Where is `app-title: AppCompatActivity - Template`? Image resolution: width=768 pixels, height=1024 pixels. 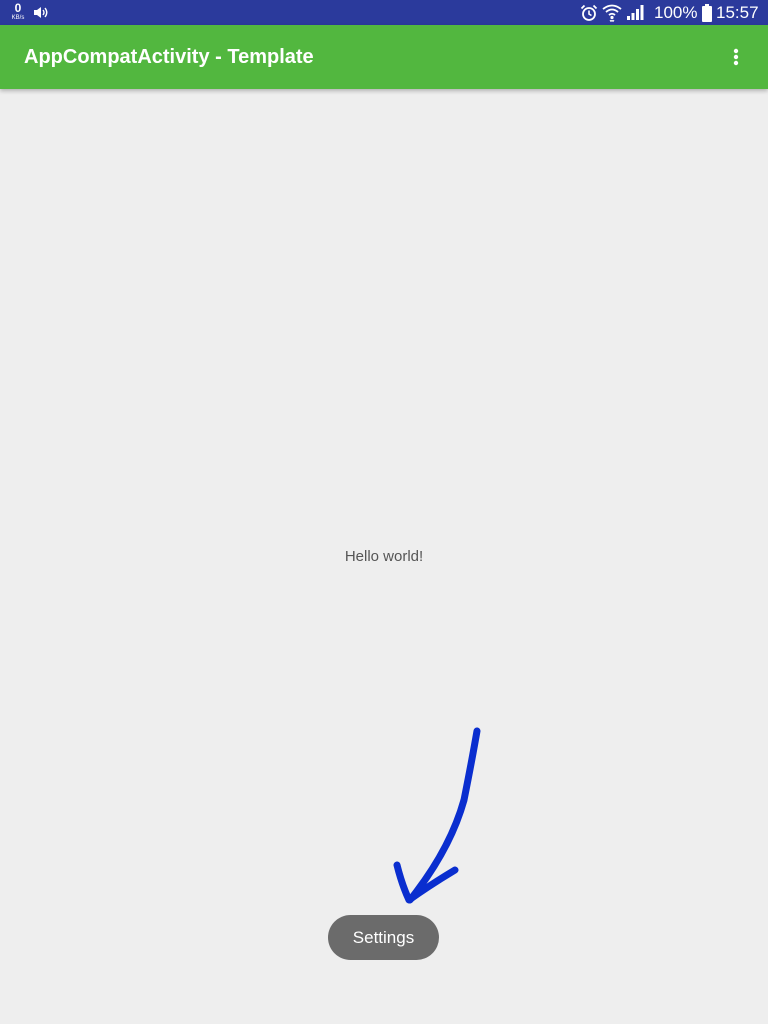 app-title: AppCompatActivity - Template is located at coordinates (169, 57).